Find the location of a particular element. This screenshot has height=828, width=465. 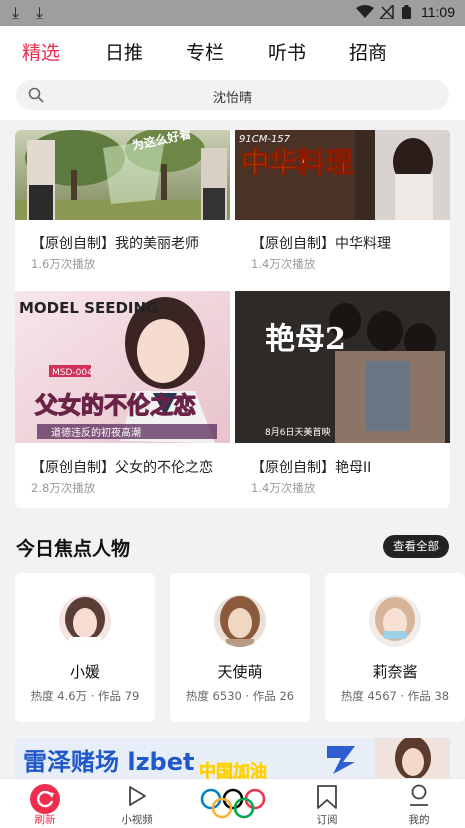

section-title: 今日焦点人物 is located at coordinates (73, 549).